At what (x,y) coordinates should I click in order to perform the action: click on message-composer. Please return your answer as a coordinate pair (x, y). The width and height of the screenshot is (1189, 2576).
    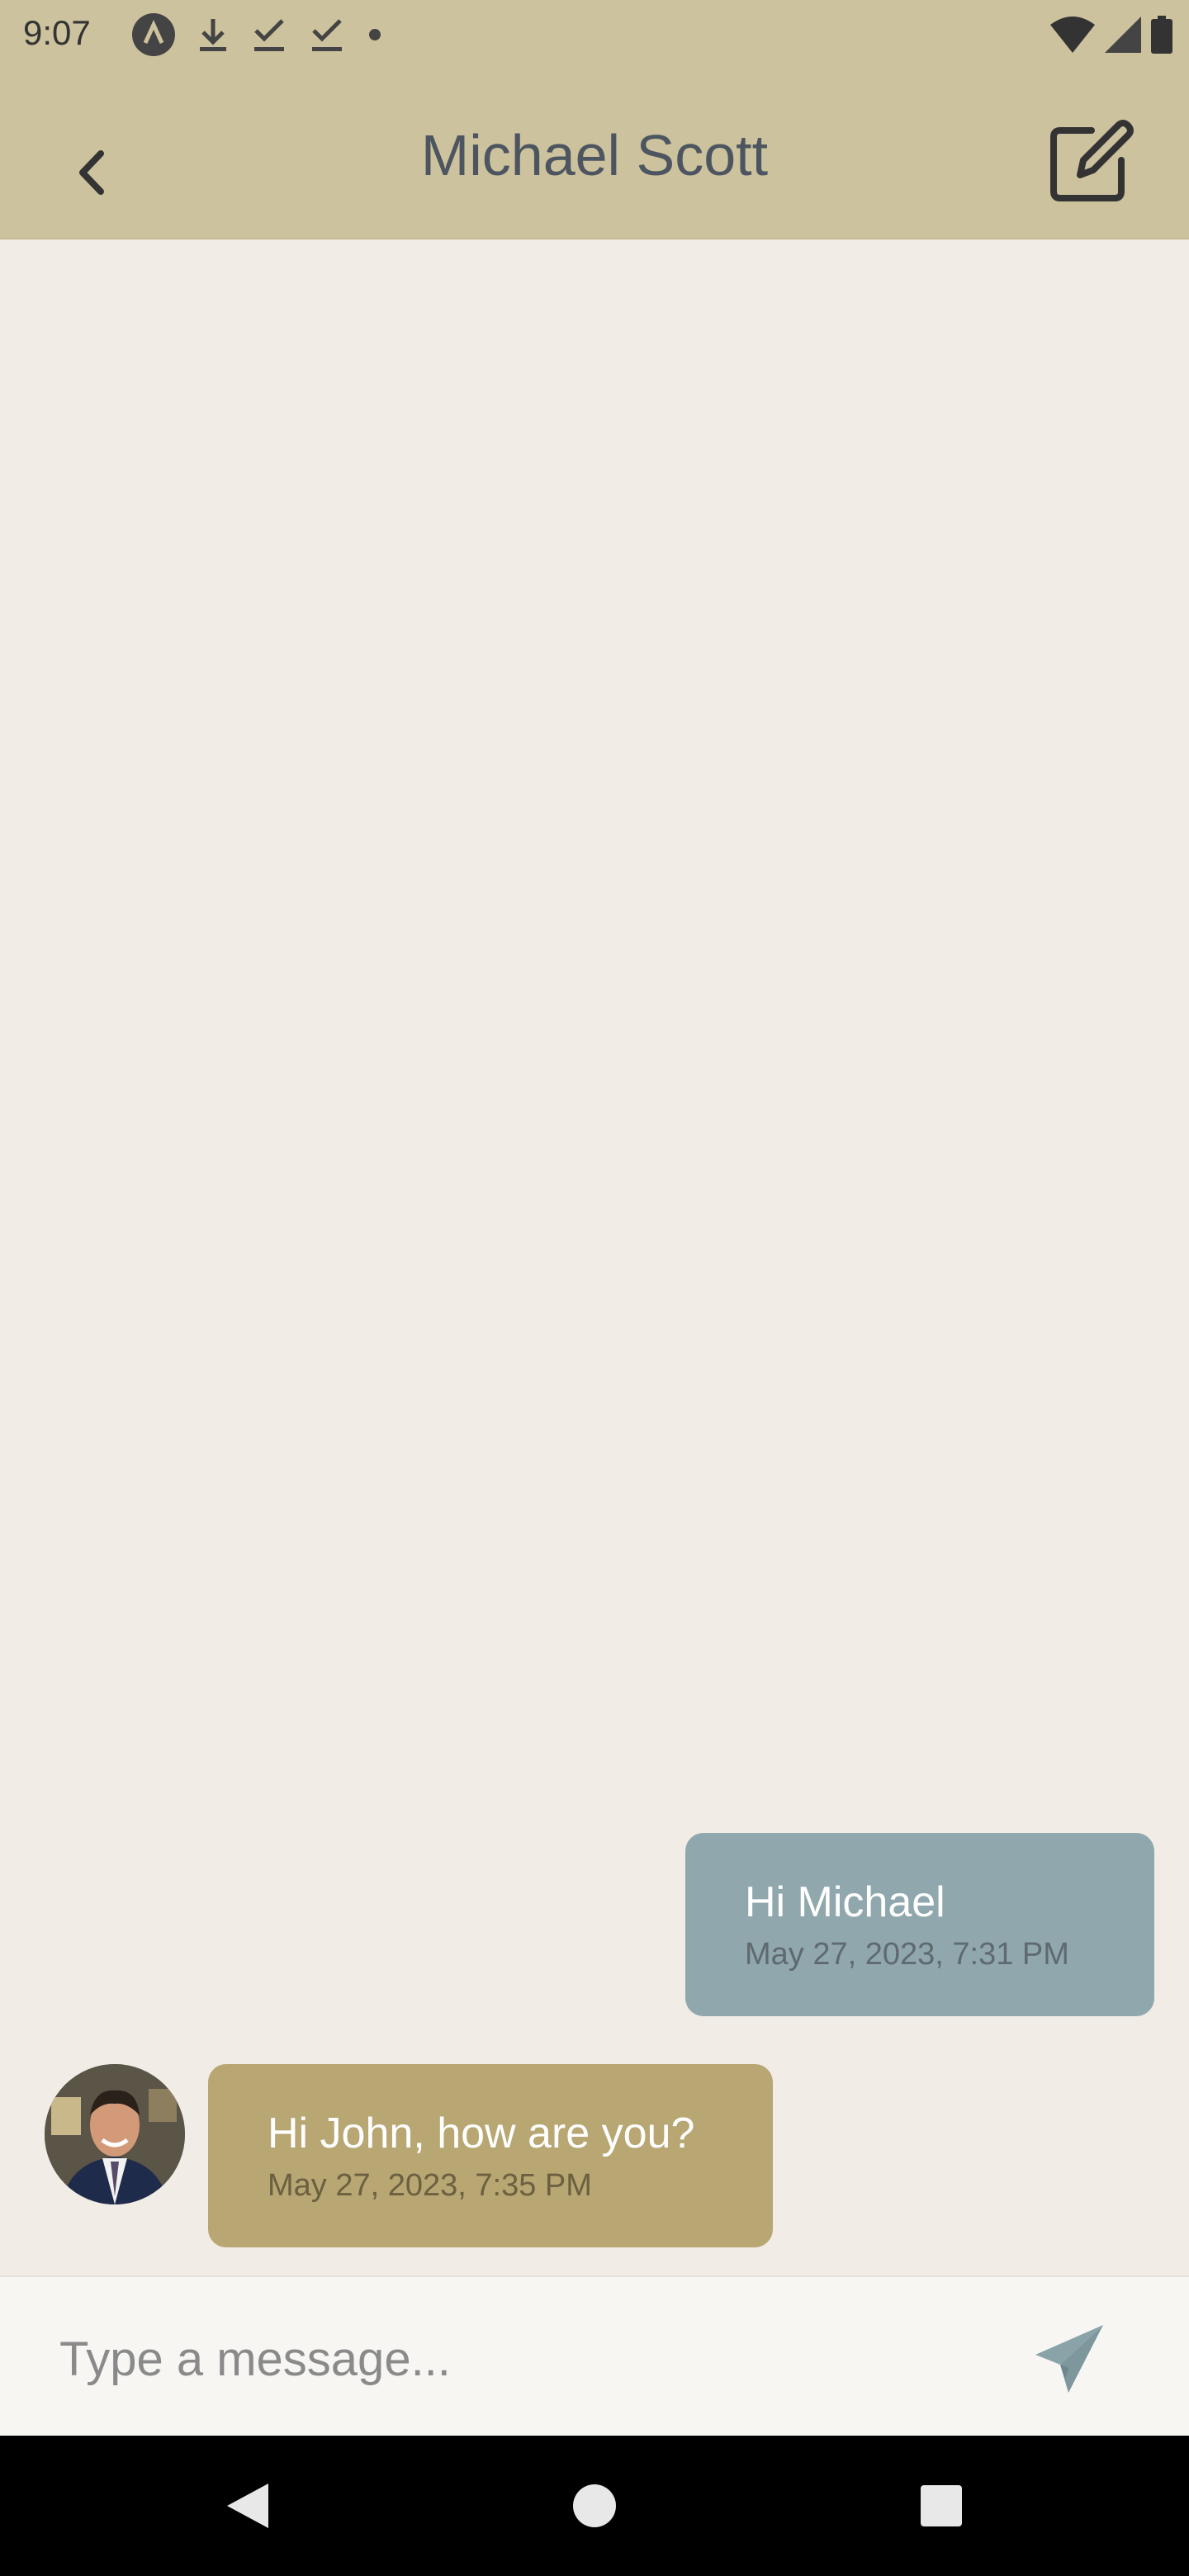
    Looking at the image, I should click on (594, 2356).